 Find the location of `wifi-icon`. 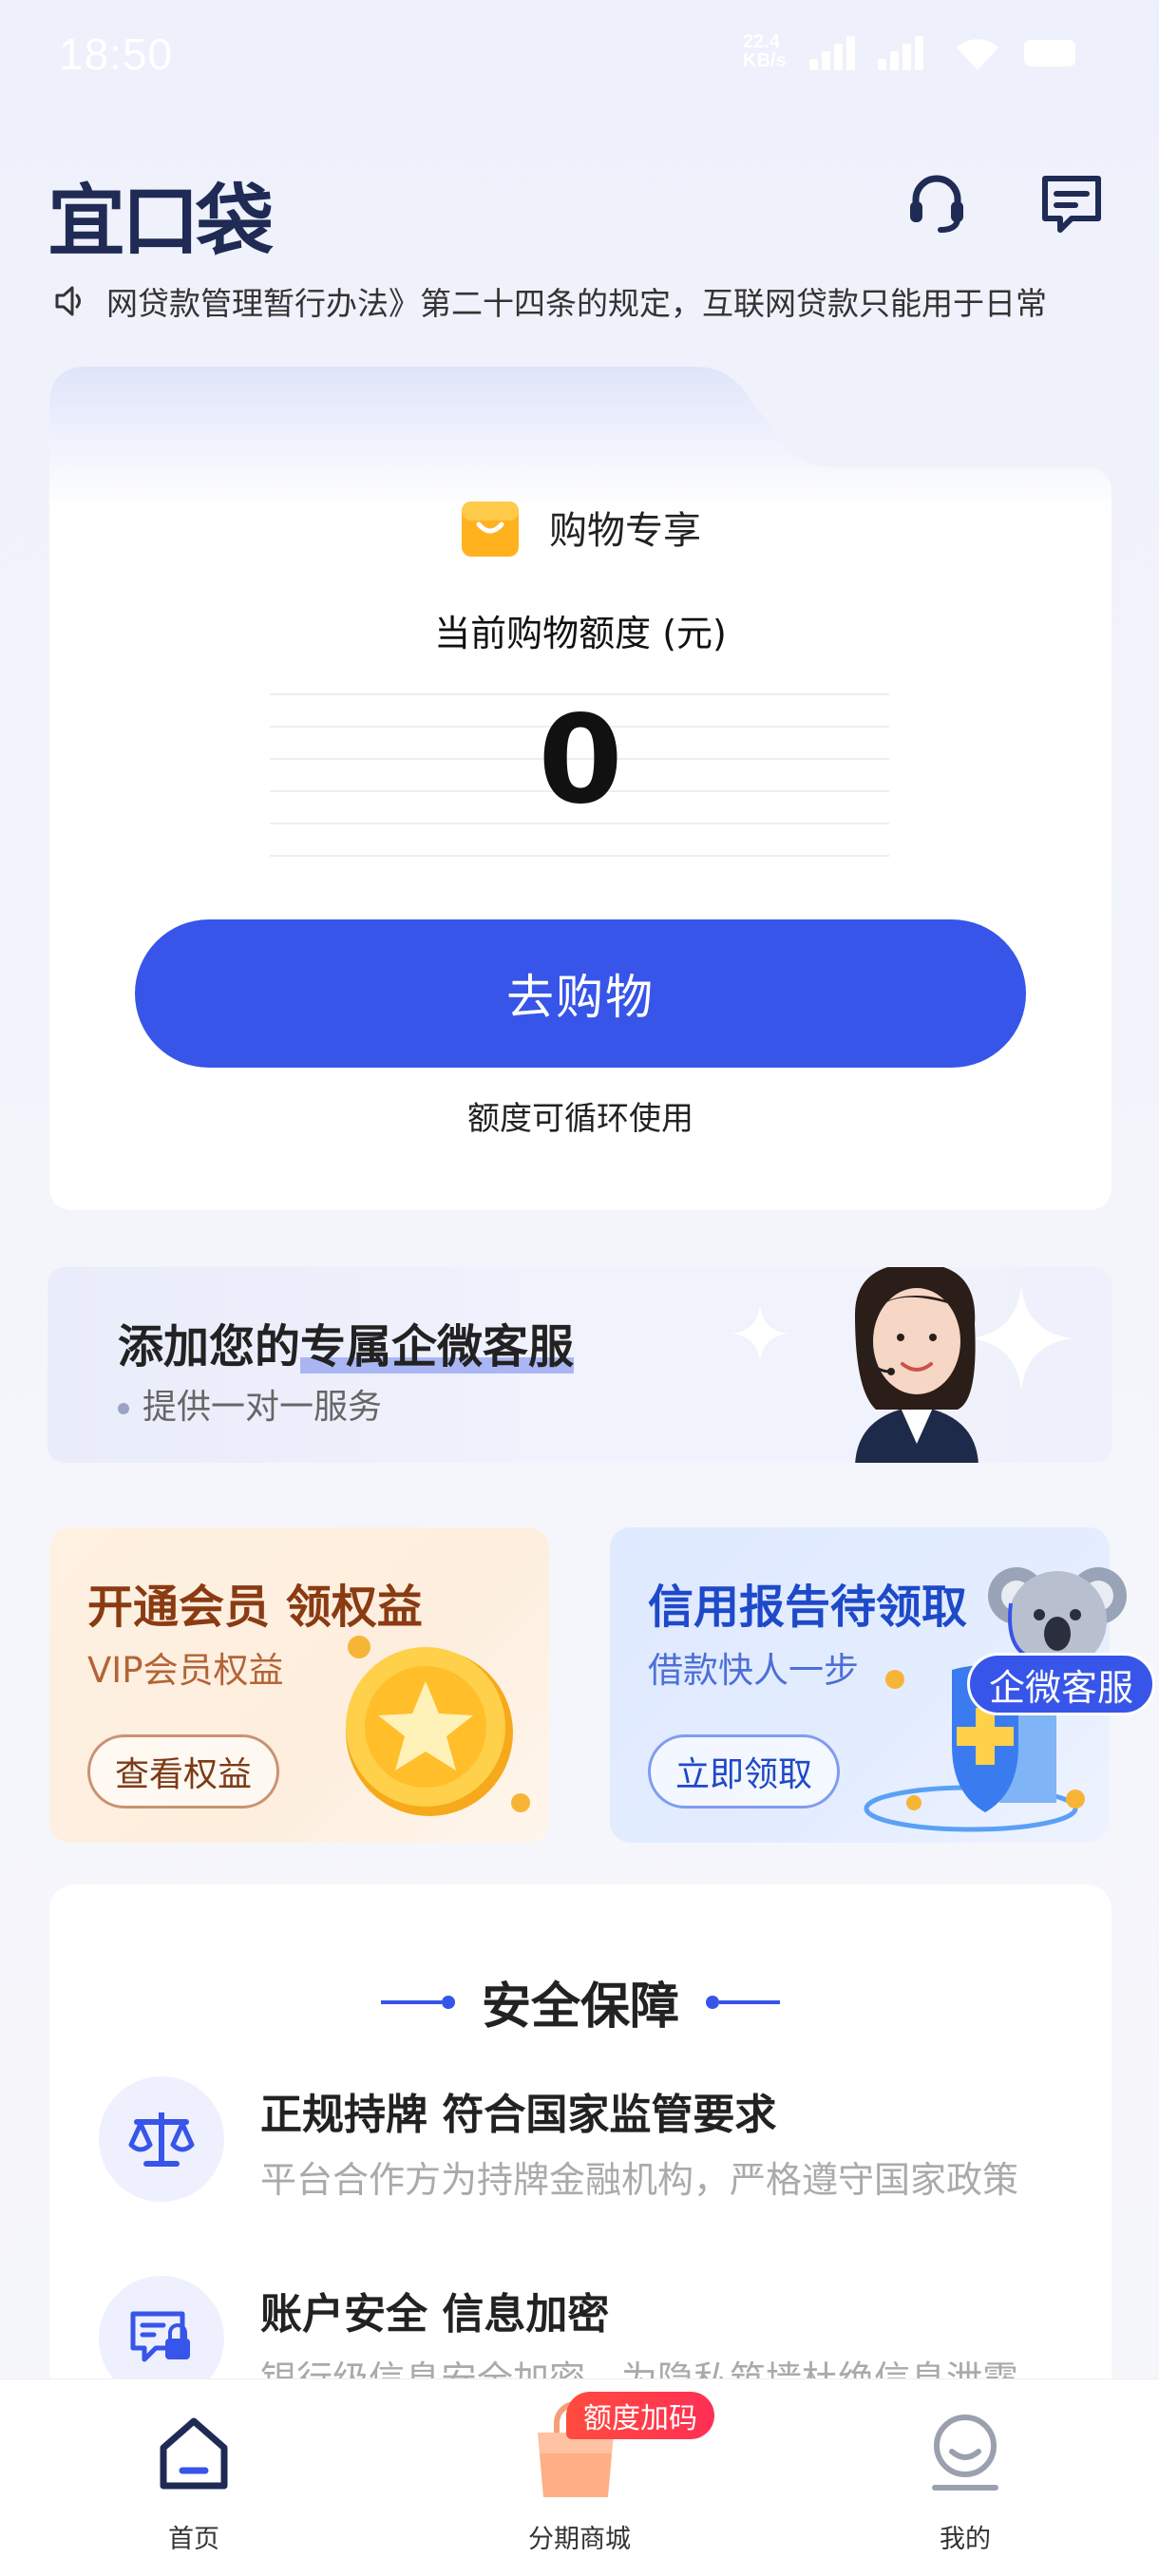

wifi-icon is located at coordinates (977, 54).